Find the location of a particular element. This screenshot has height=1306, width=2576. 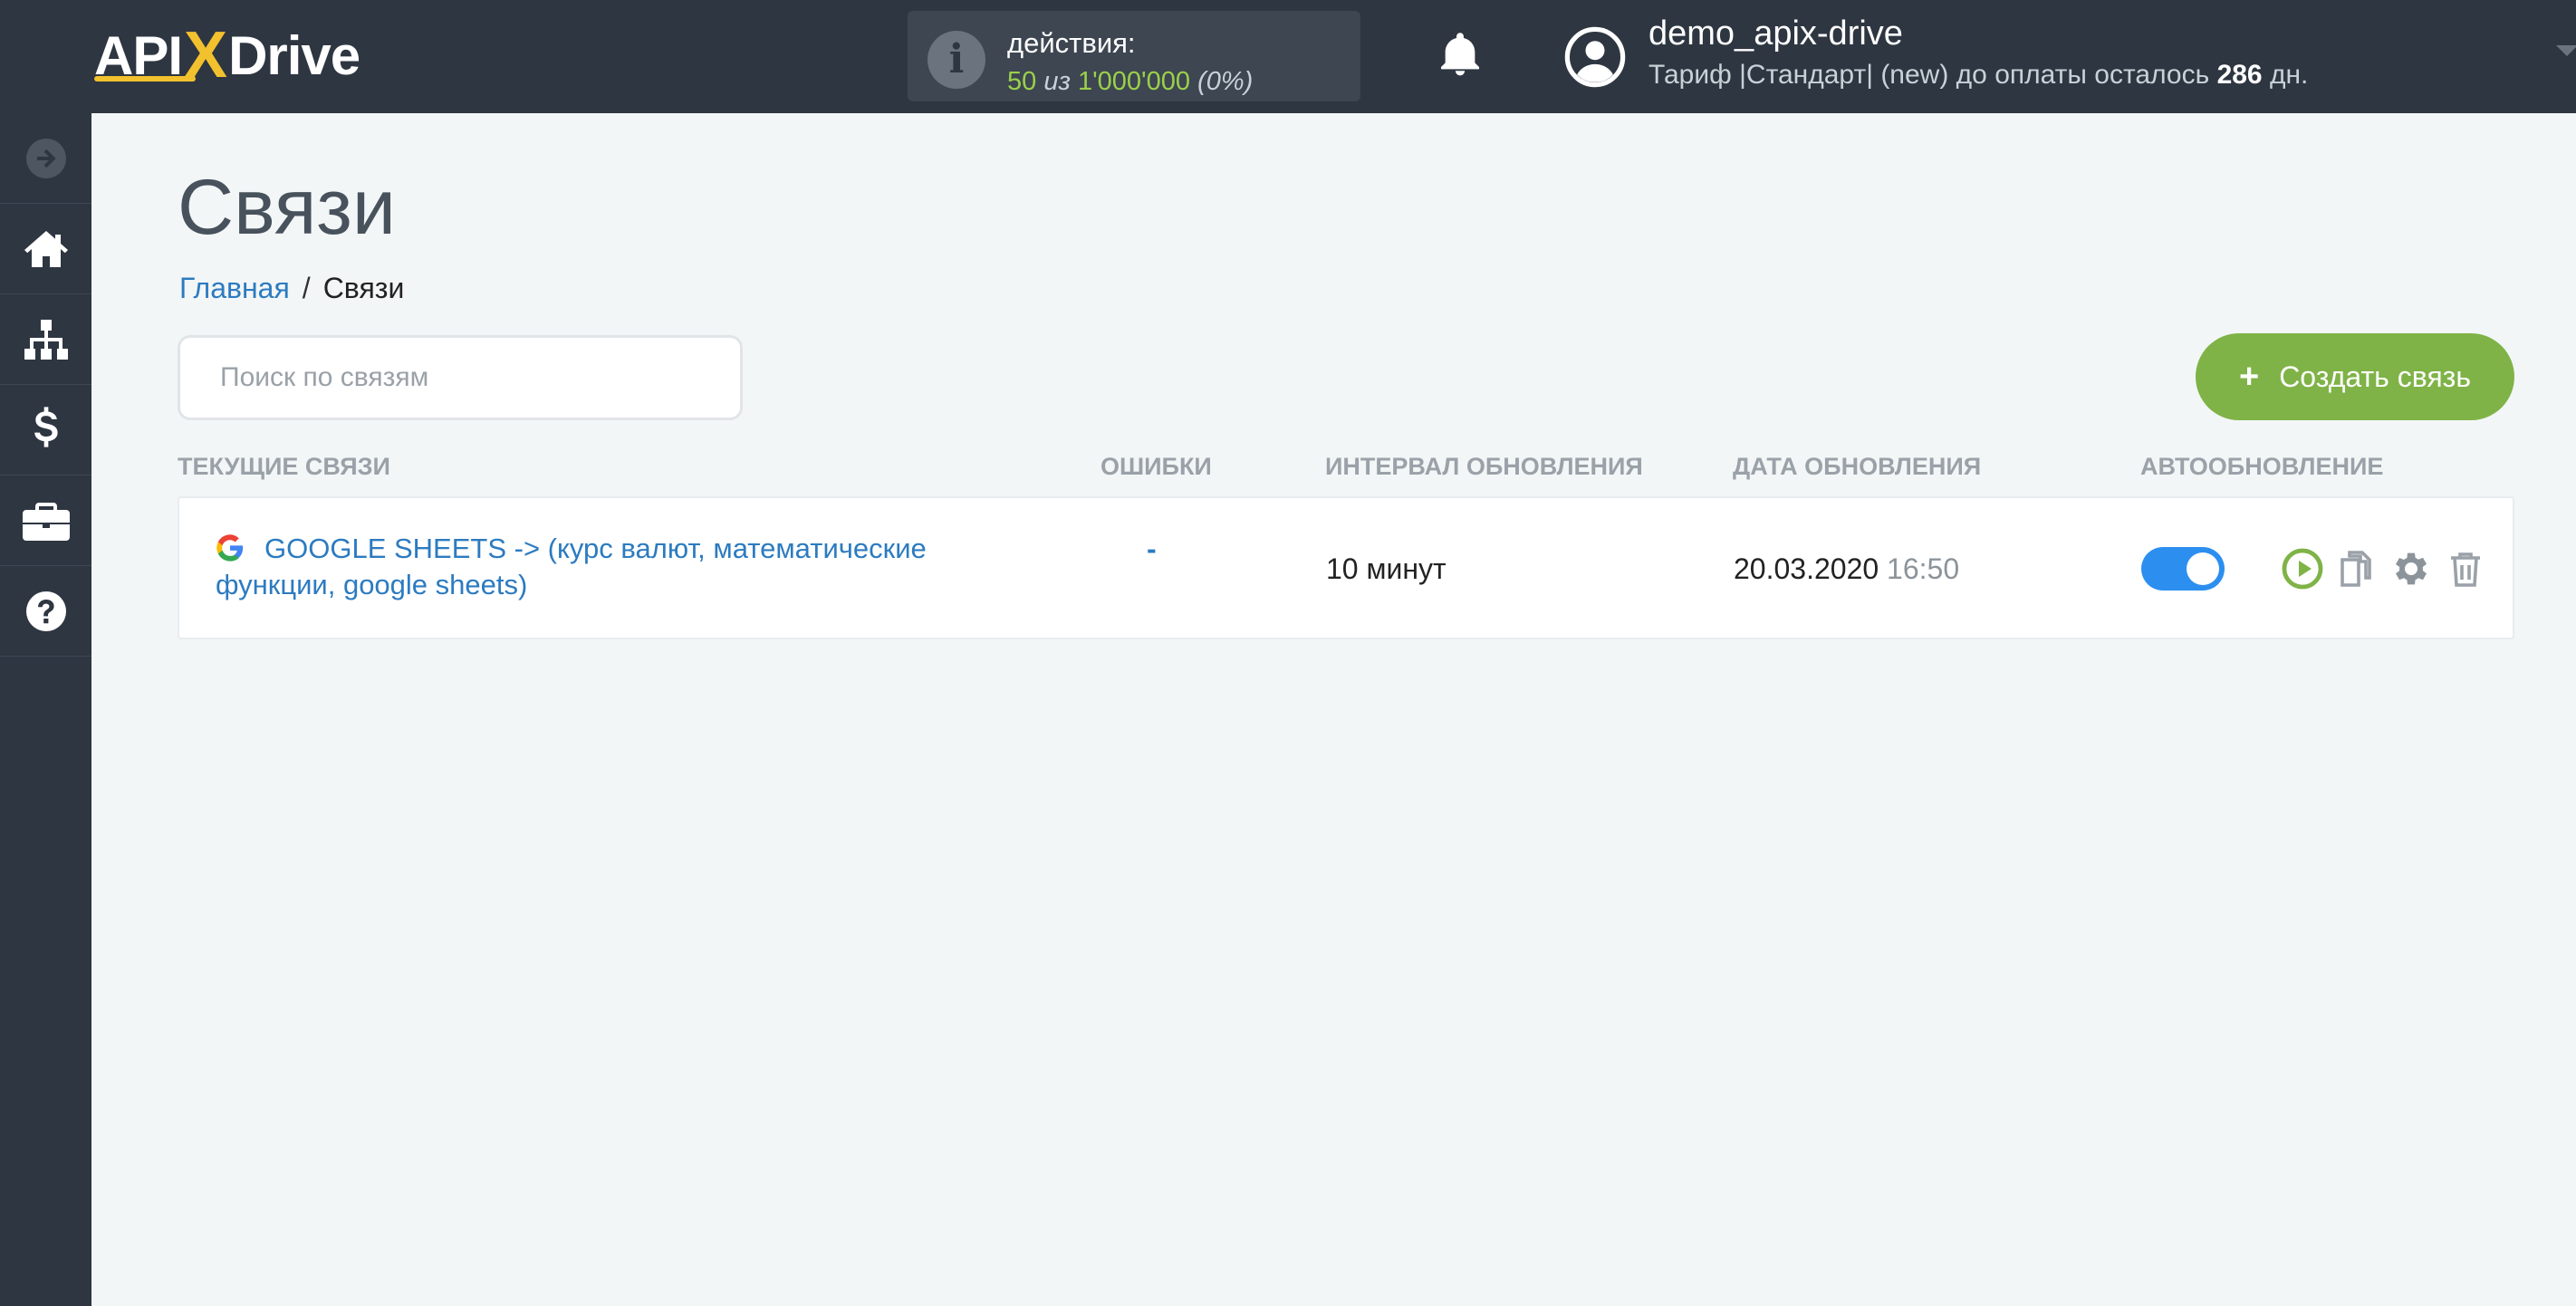

google-icon is located at coordinates (230, 548).